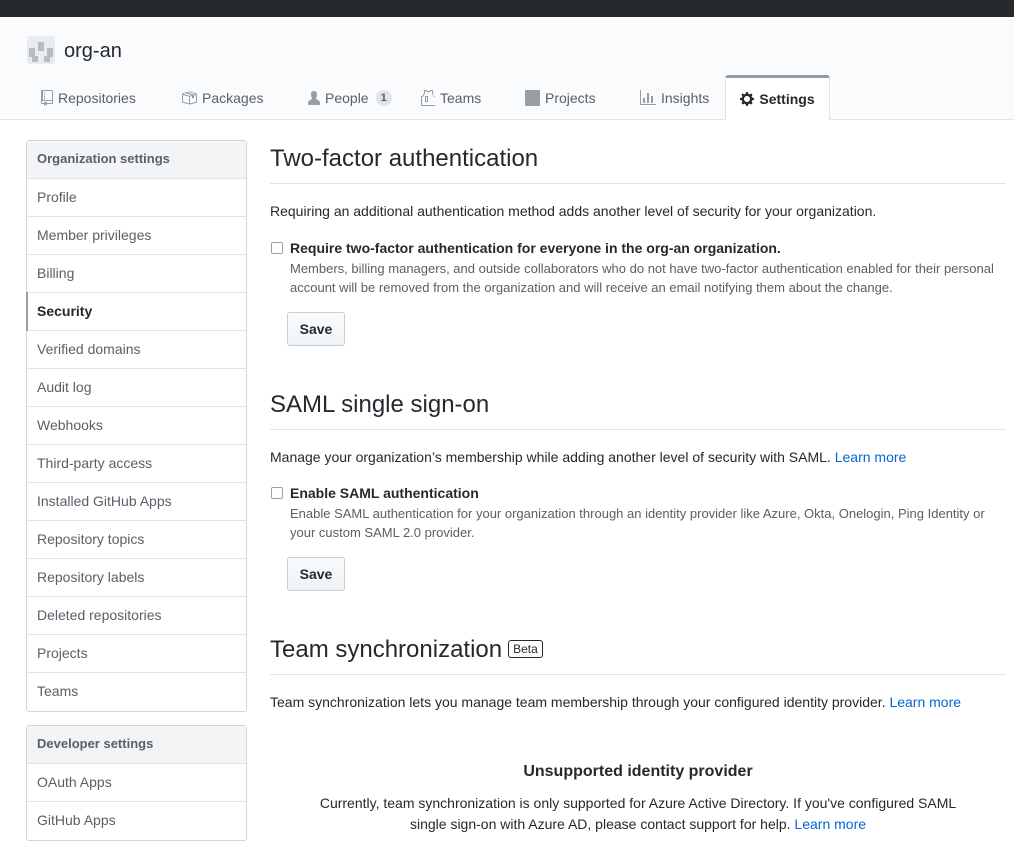 Image resolution: width=1014 pixels, height=842 pixels. I want to click on sidebar-item-audit-log: Audit log, so click(136, 388).